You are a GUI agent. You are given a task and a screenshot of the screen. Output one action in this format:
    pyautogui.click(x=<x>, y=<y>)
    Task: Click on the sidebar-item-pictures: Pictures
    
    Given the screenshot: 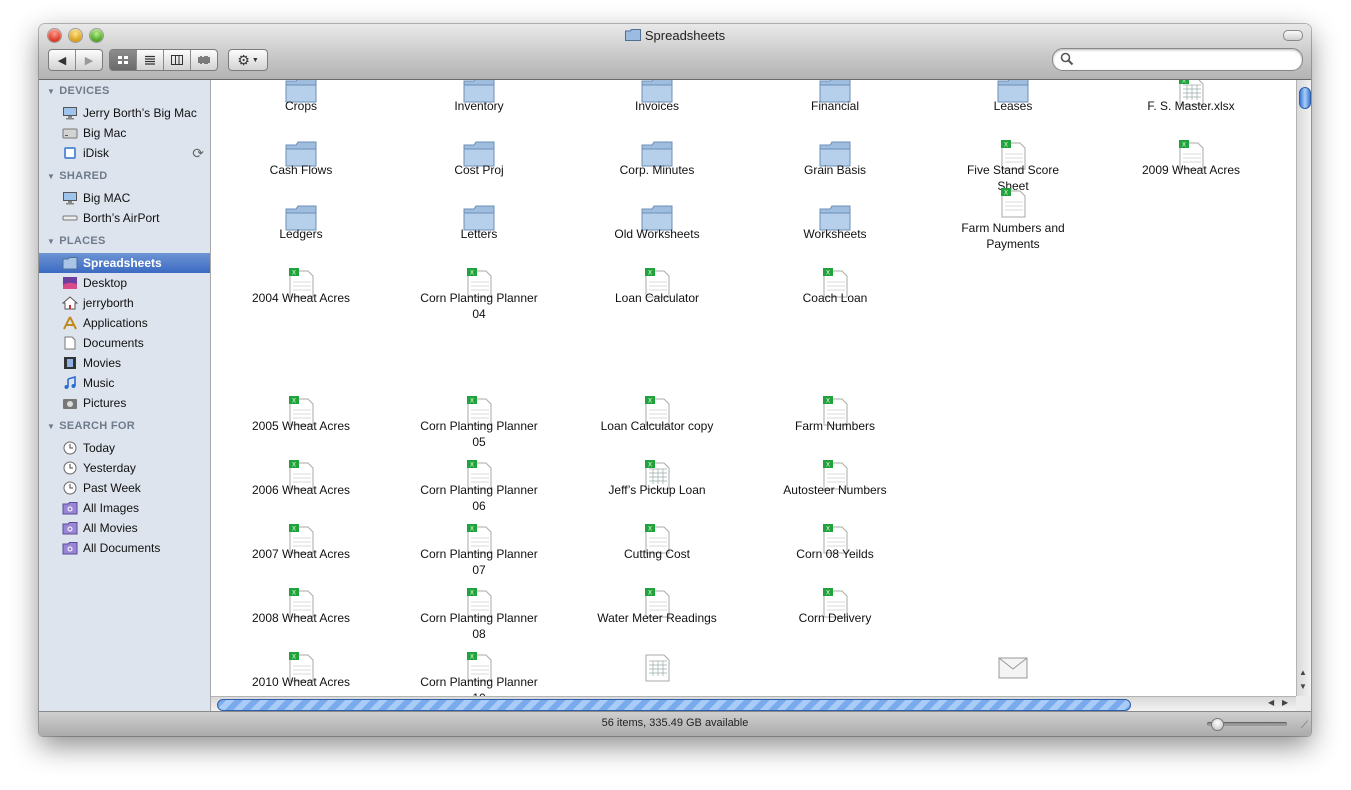 What is the action you would take?
    pyautogui.click(x=124, y=403)
    